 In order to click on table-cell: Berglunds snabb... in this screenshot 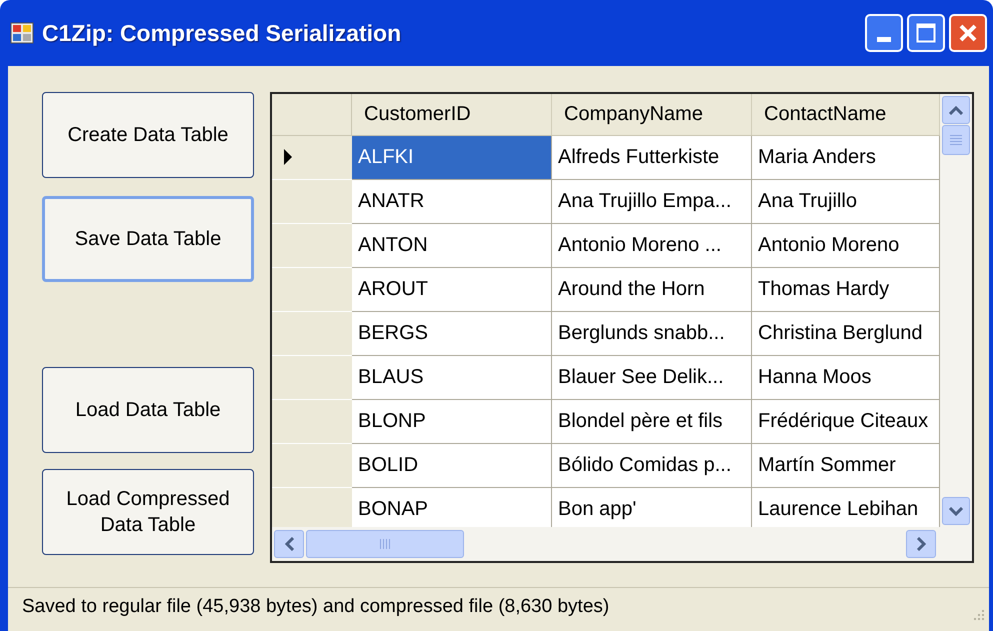, I will do `click(652, 334)`.